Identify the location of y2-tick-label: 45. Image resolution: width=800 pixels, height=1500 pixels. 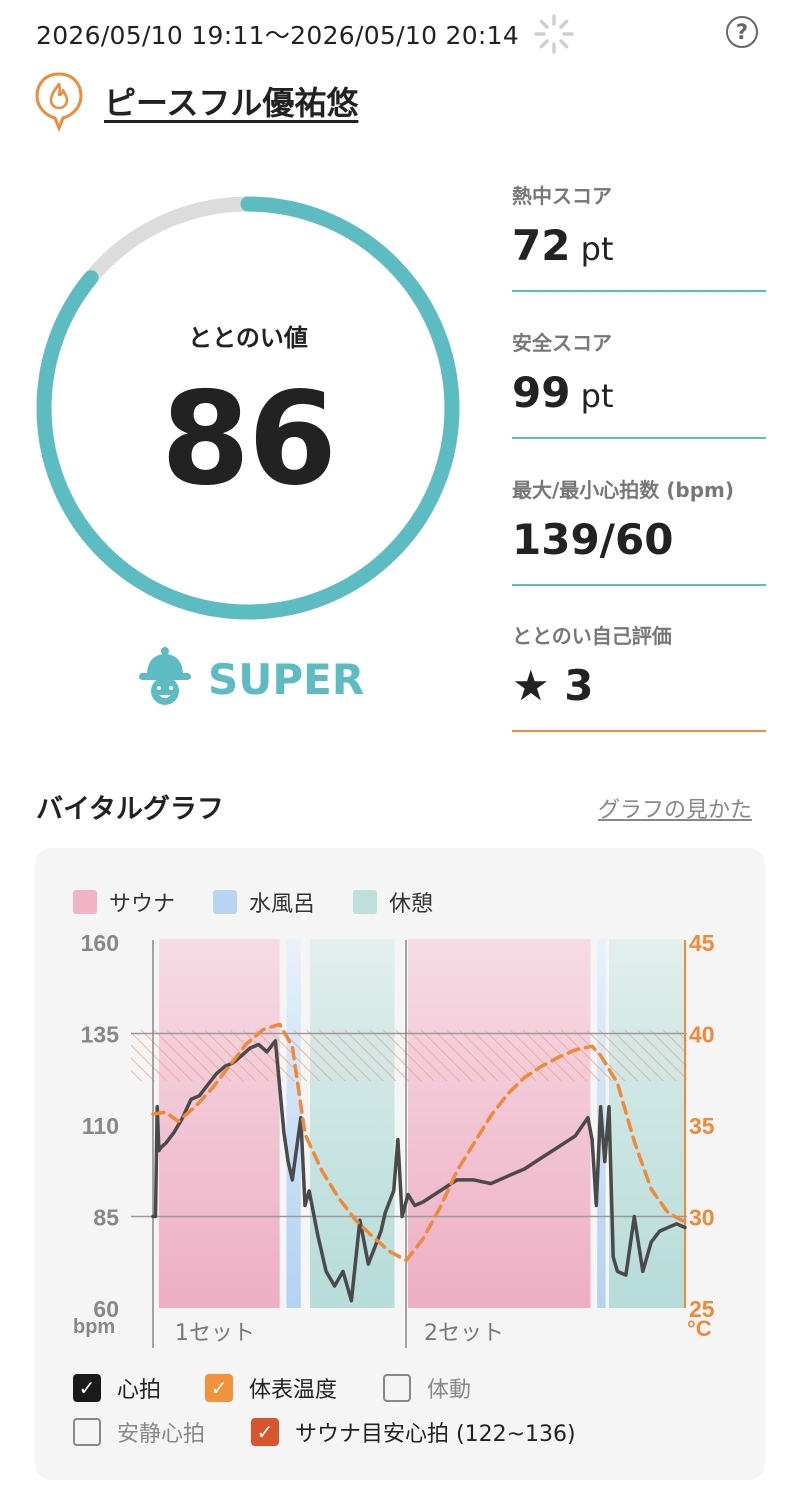
(702, 943).